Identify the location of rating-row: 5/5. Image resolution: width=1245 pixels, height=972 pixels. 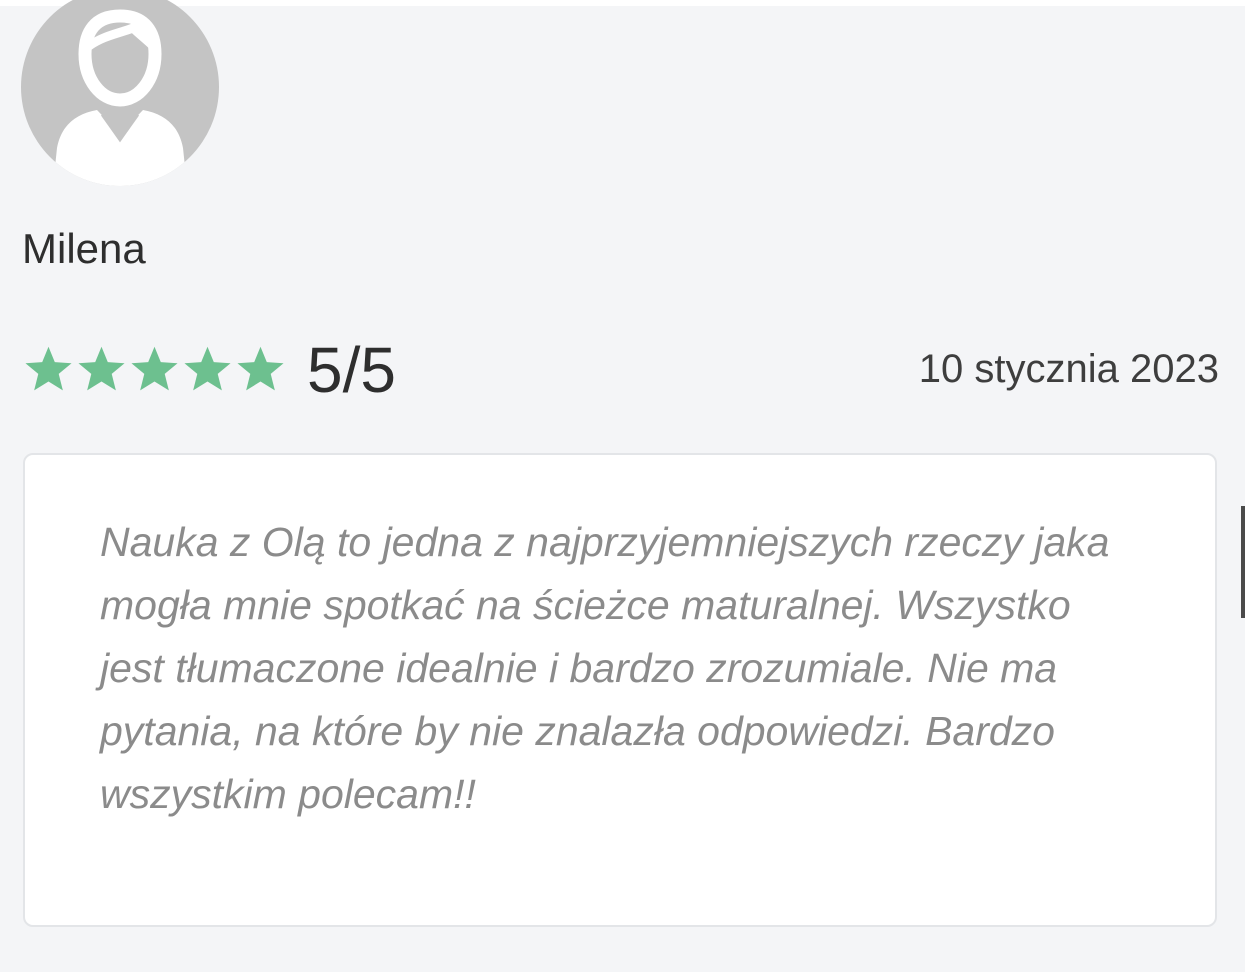
(209, 370).